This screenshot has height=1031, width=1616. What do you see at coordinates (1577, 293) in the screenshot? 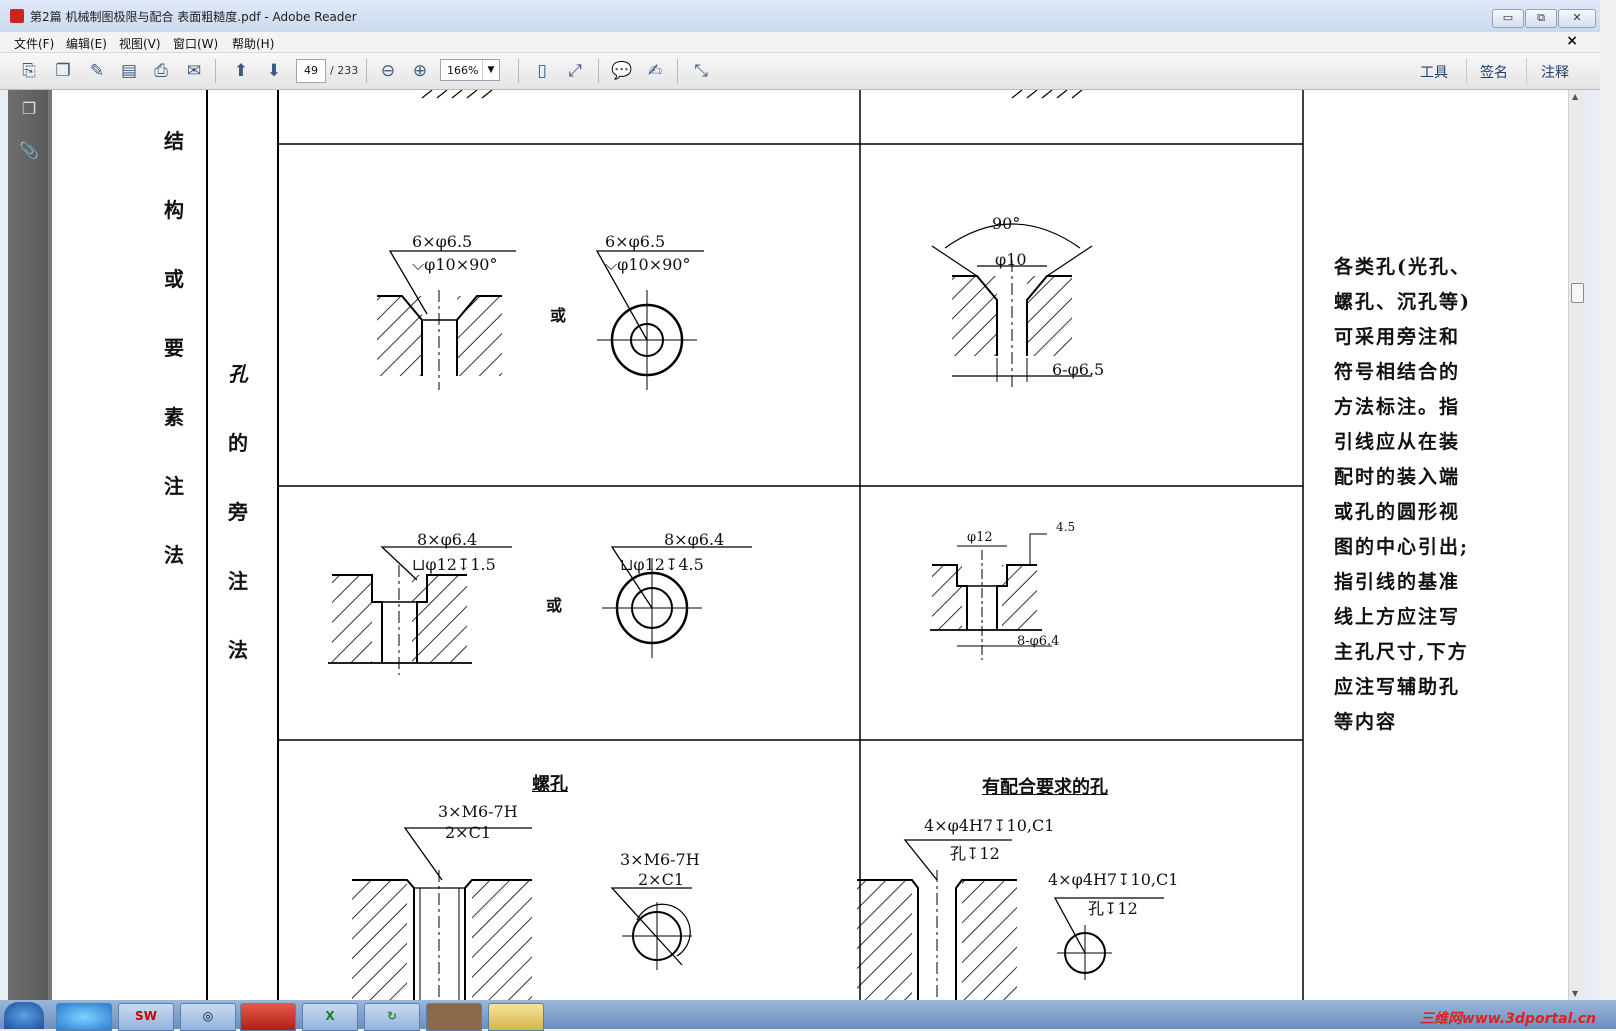
I see `scroll-thumb` at bounding box center [1577, 293].